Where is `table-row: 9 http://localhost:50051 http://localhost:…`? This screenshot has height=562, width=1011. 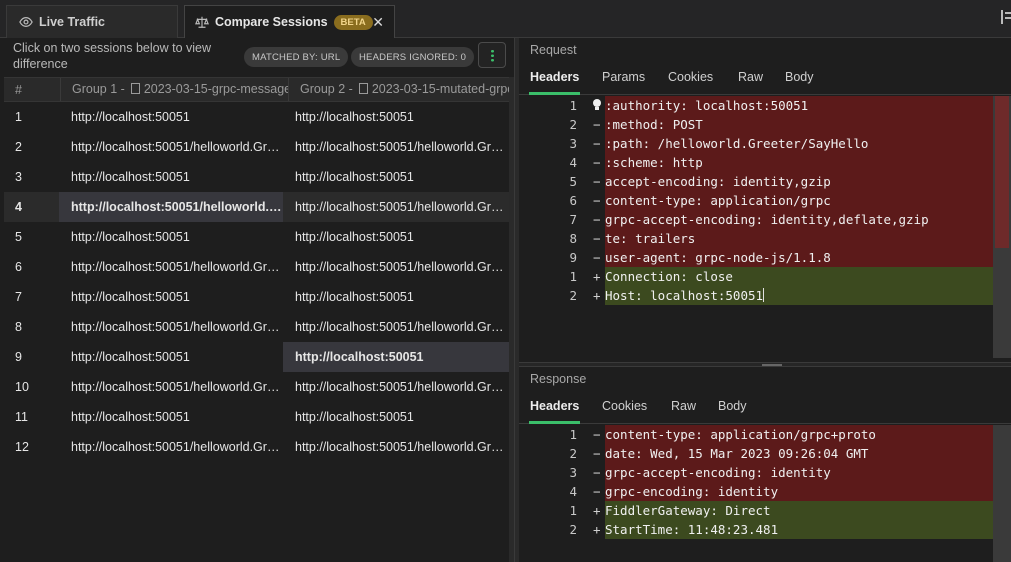 table-row: 9 http://localhost:50051 http://localhost:… is located at coordinates (256, 357).